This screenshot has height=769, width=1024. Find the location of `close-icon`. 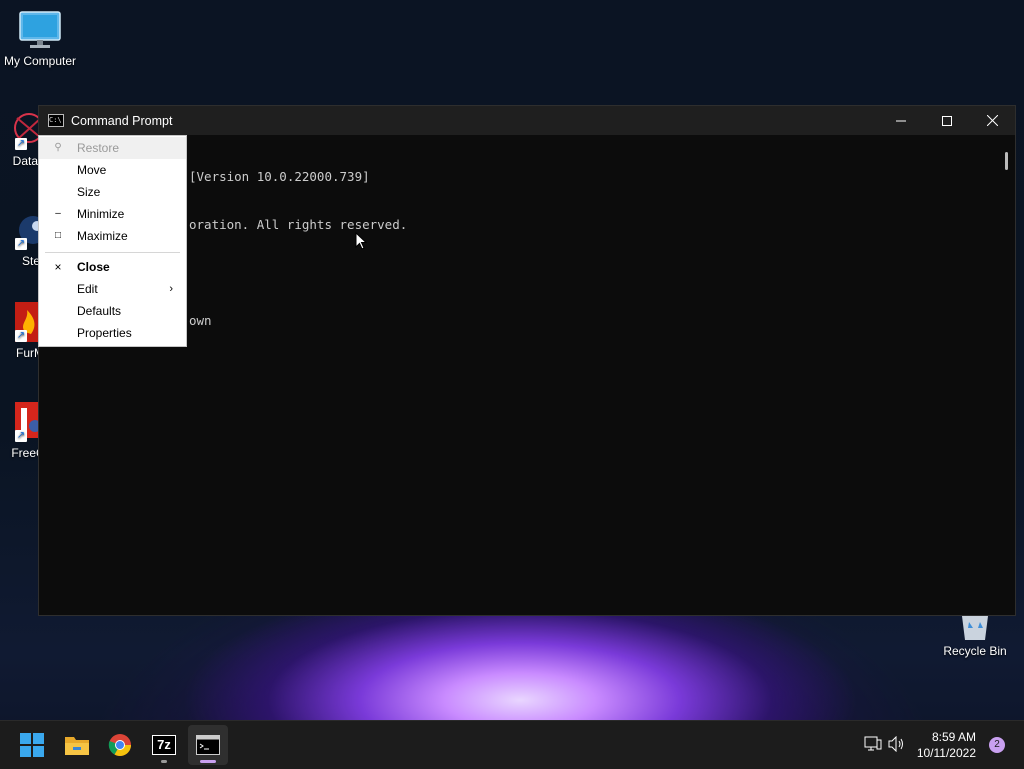

close-icon is located at coordinates (992, 120).